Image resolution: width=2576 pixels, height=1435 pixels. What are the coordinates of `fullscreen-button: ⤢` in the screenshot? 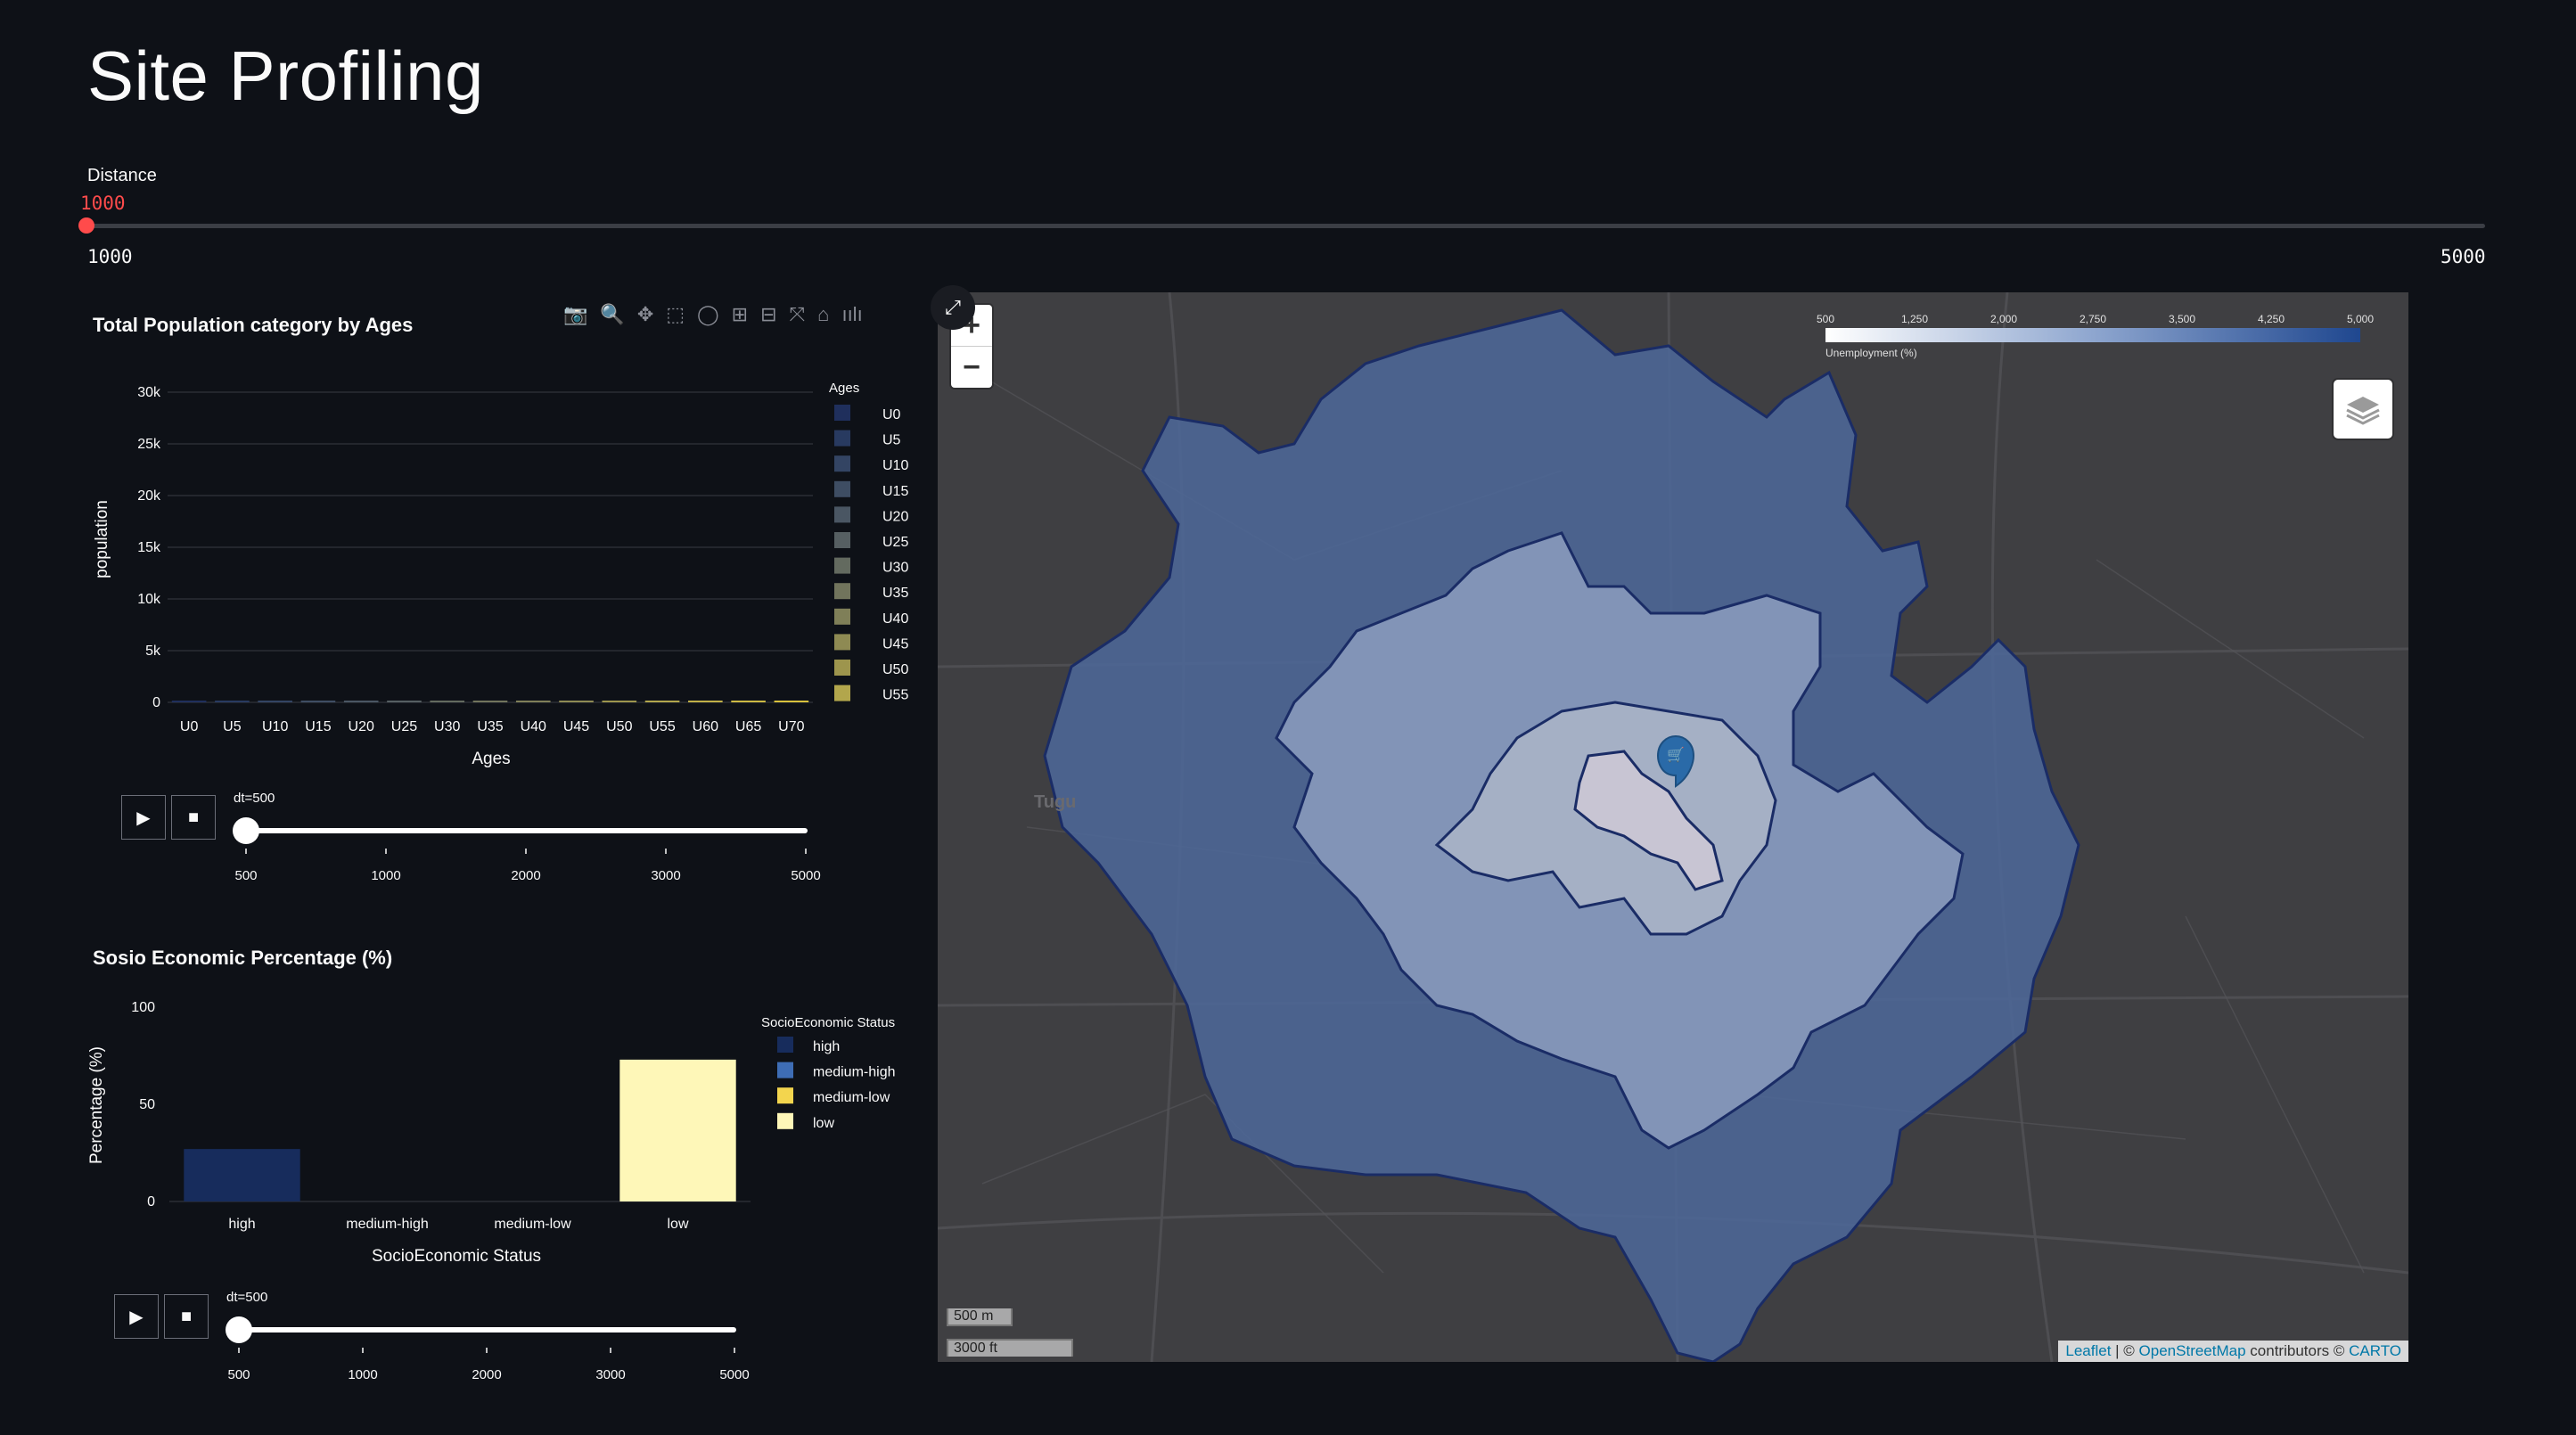 It's located at (953, 308).